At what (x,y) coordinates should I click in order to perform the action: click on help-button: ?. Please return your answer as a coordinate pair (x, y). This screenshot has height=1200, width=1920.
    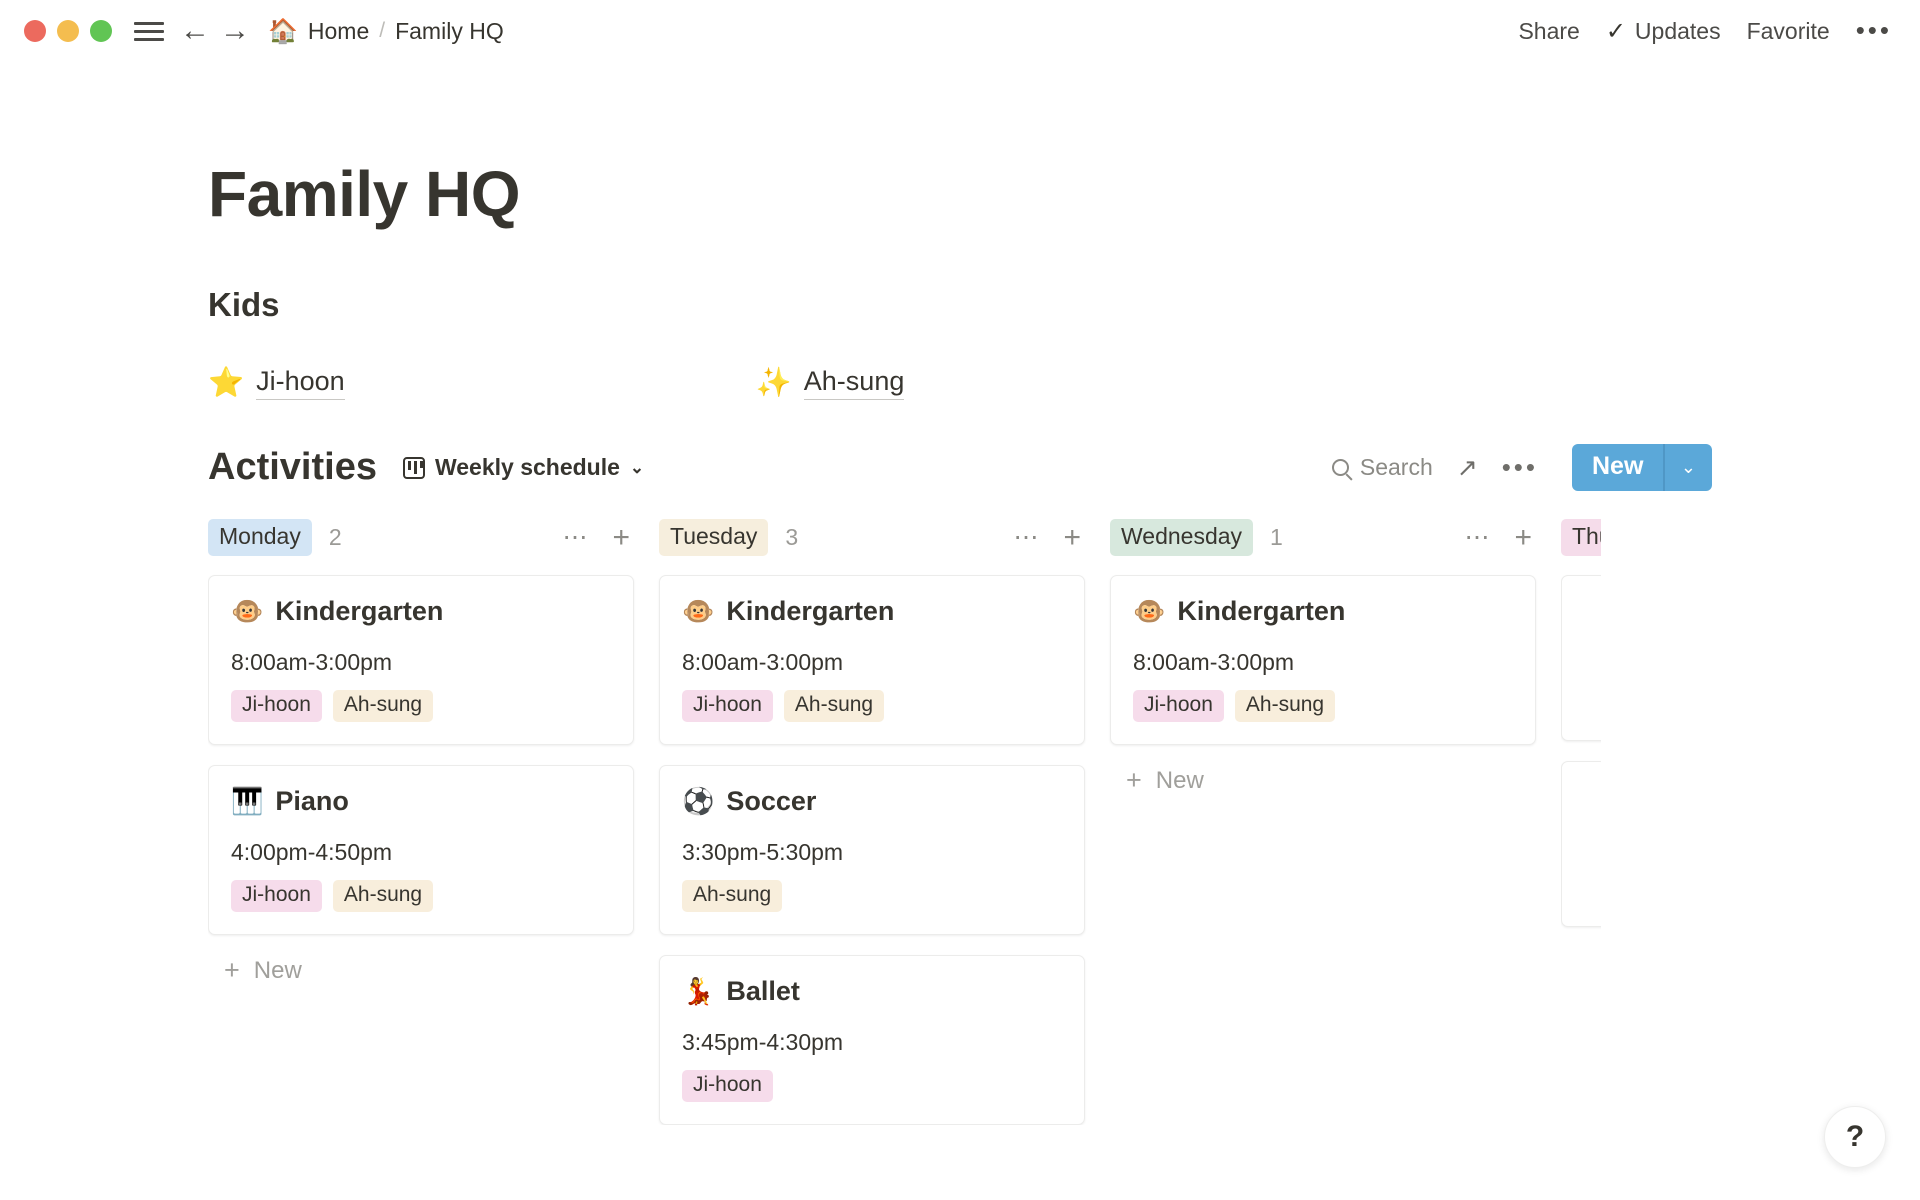
    Looking at the image, I should click on (1855, 1137).